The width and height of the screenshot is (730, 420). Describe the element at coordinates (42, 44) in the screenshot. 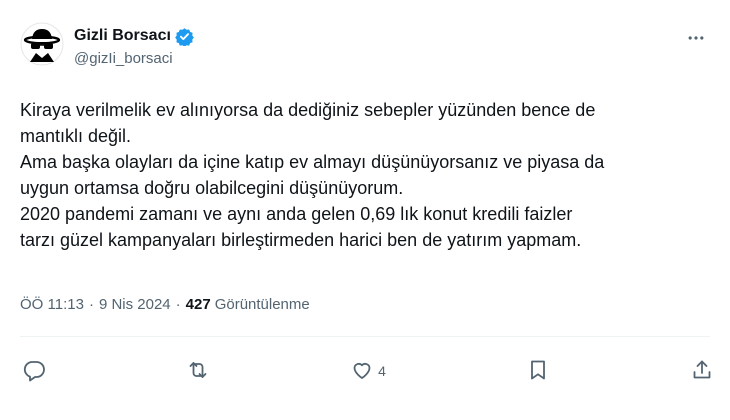

I see `spy-avatar-icon` at that location.